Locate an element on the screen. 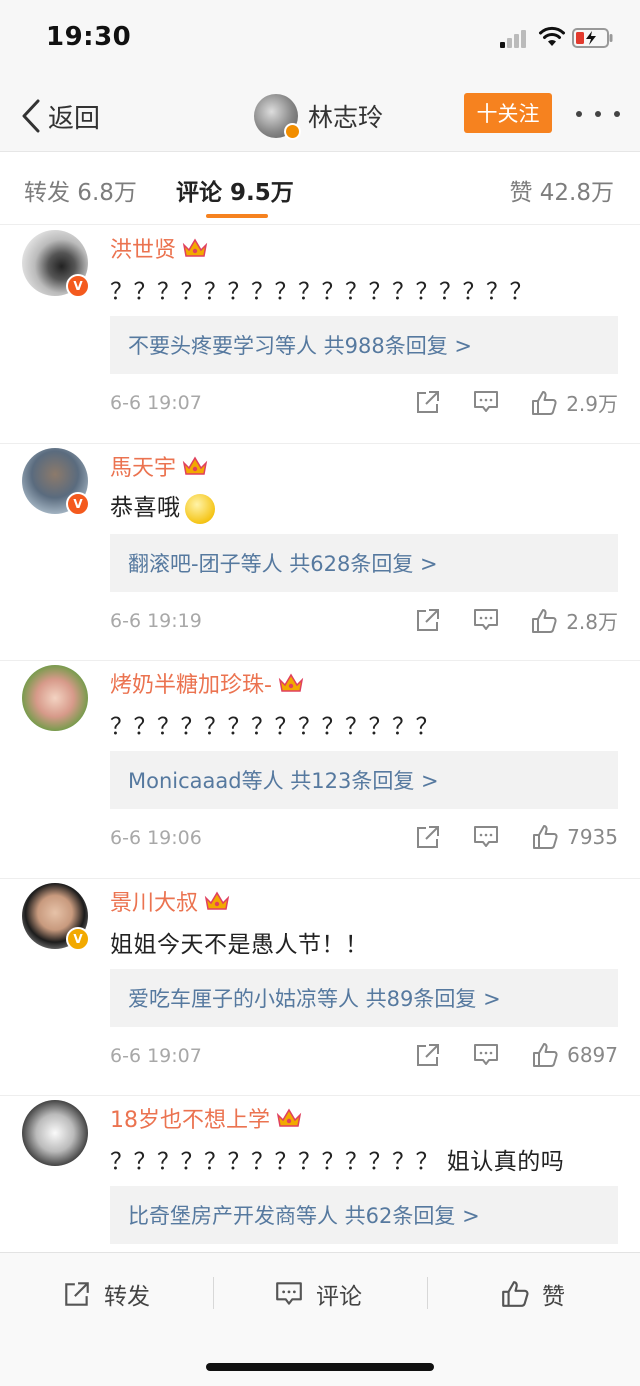 The height and width of the screenshot is (1386, 640). username-text: 洪世贤 is located at coordinates (143, 250).